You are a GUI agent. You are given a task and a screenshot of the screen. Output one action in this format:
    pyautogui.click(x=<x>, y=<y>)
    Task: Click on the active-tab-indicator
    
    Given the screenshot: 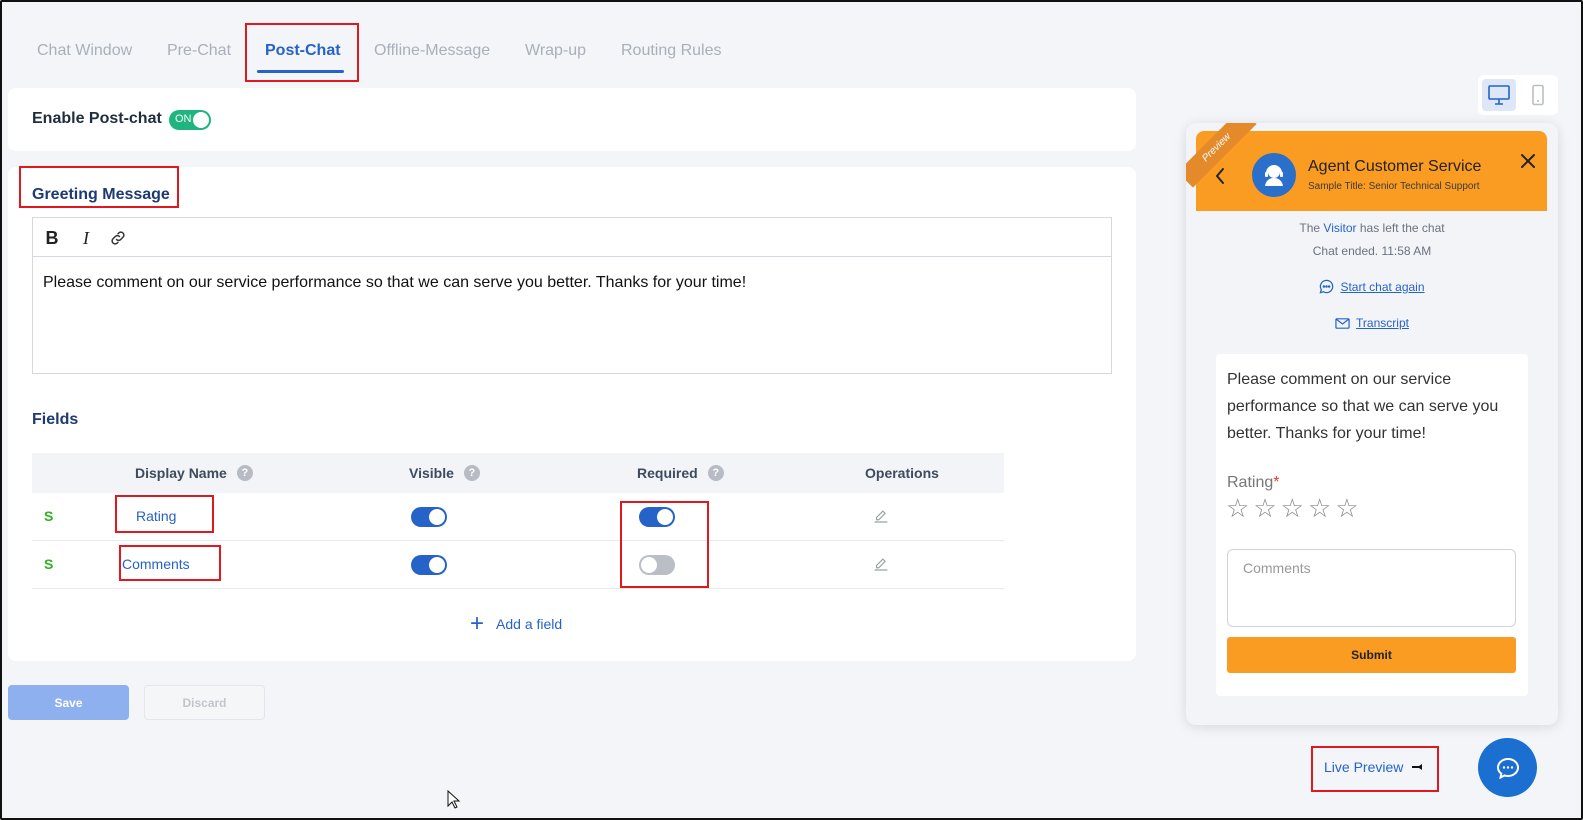 What is the action you would take?
    pyautogui.click(x=300, y=71)
    